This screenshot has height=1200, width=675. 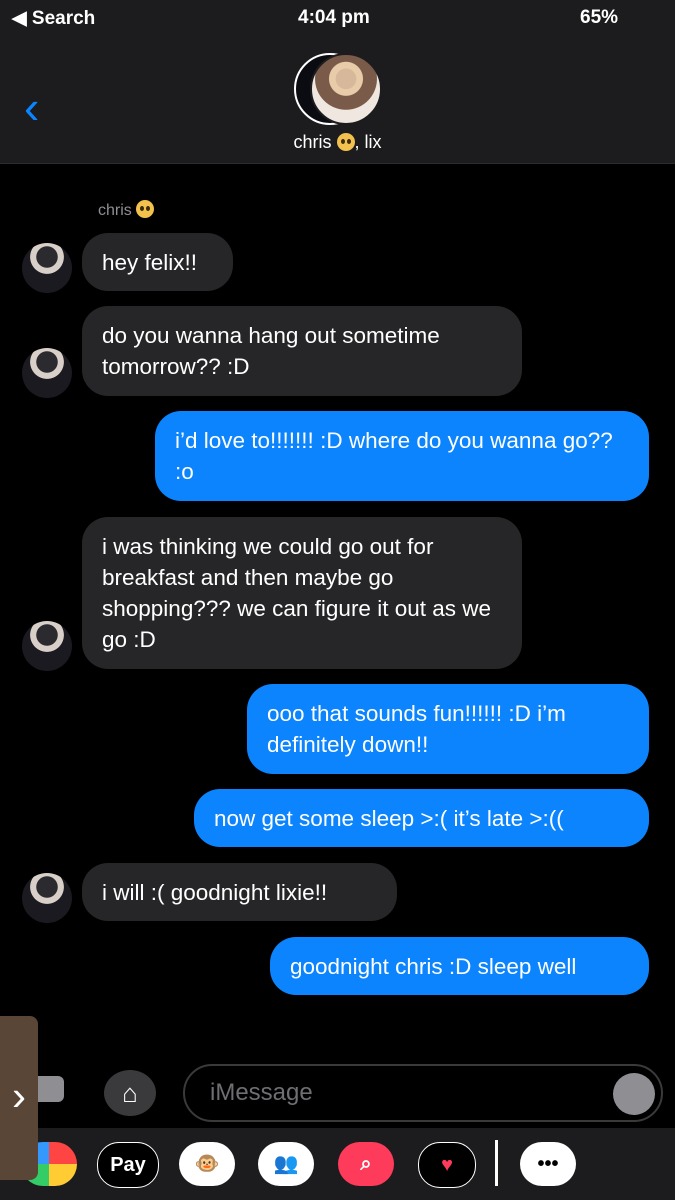 I want to click on tray-divider, so click(x=496, y=1163).